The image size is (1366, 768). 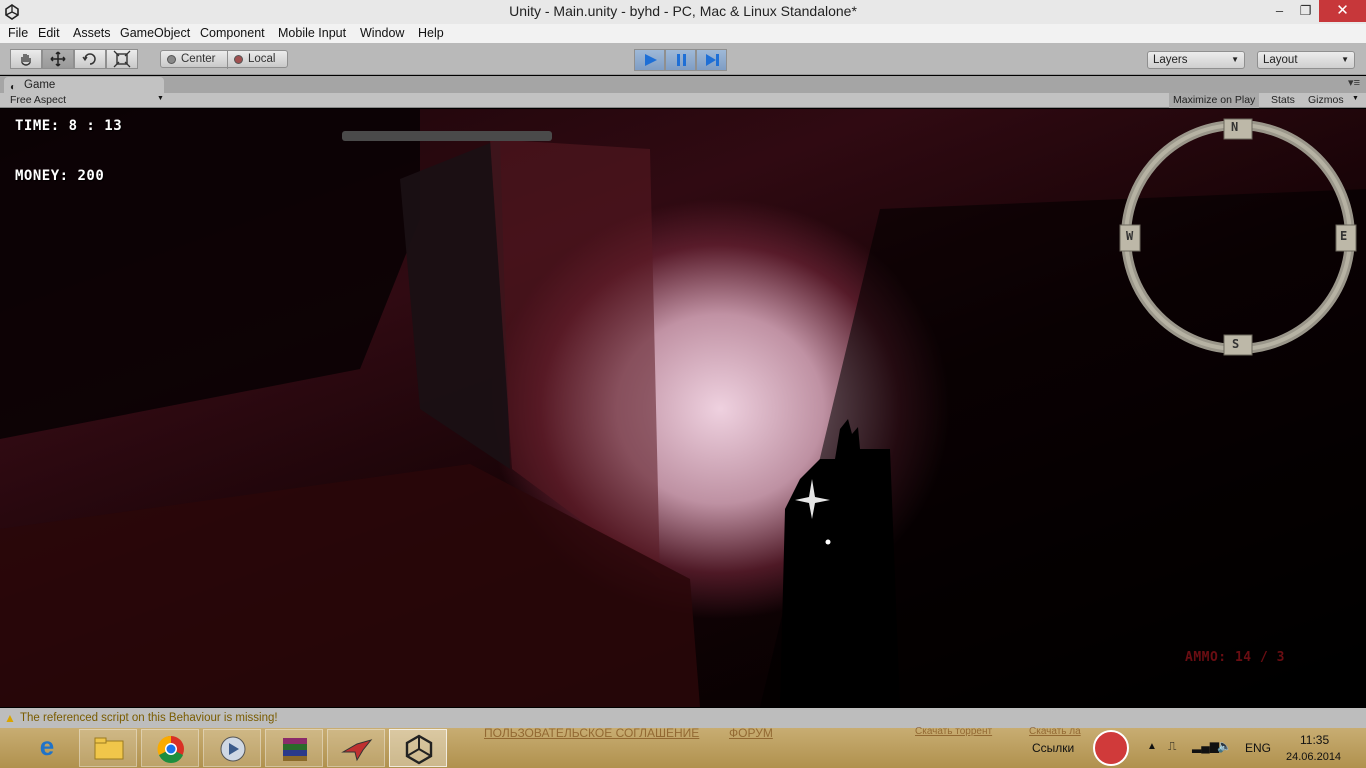 I want to click on pivot-center-label: Center, so click(x=198, y=59).